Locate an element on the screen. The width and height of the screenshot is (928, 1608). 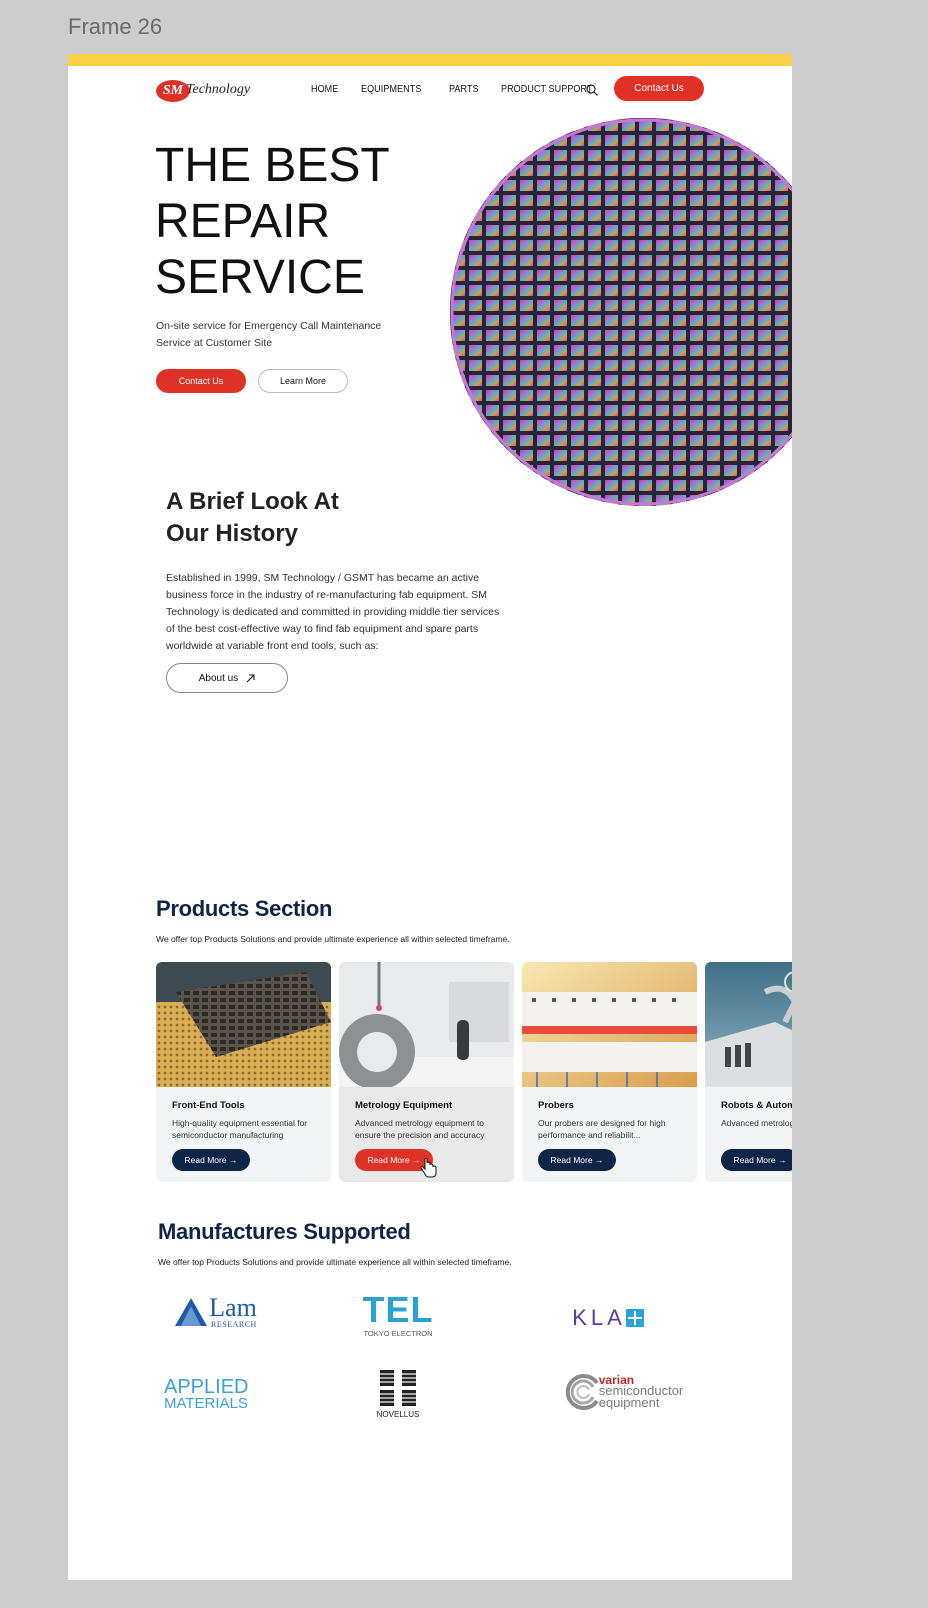
frame-label: Frame 26 is located at coordinates (115, 26).